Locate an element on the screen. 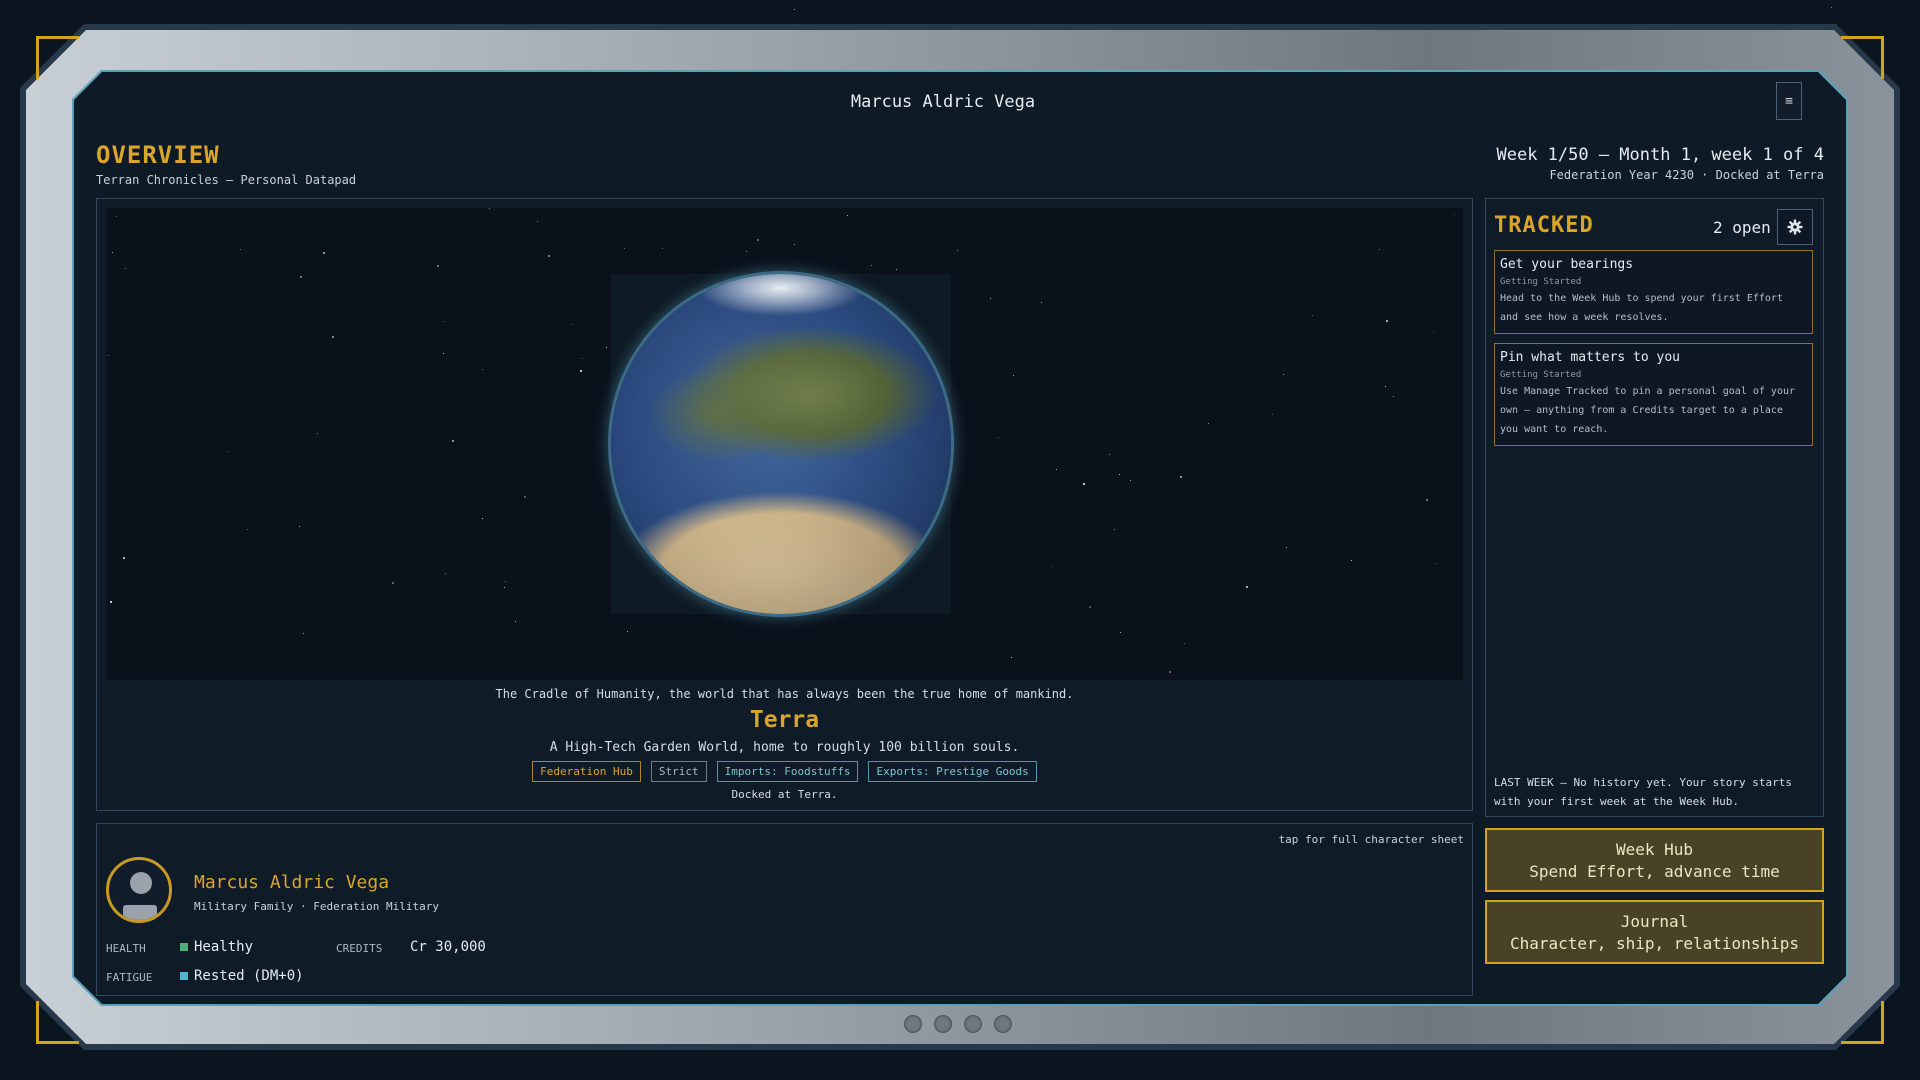  planet-name: Terra is located at coordinates (784, 720).